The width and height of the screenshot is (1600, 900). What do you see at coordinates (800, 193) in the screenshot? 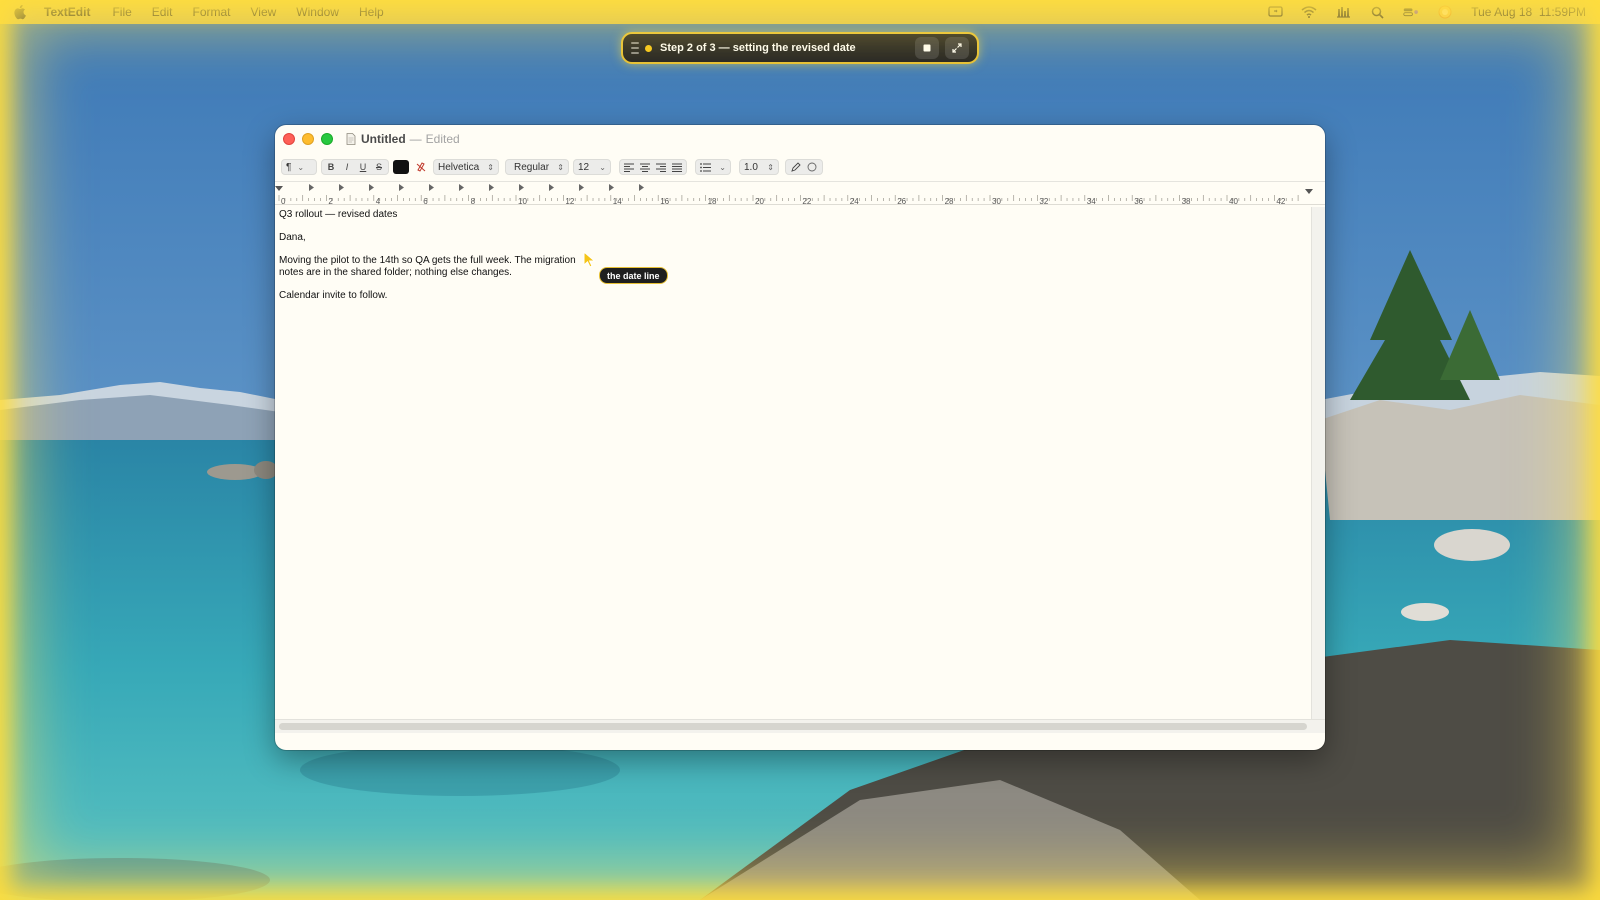
I see `text-ruler: 0 2 4 6 8 10 12 14 16 18 20 22 24 26 28 30 32 34 36 38 40 42` at bounding box center [800, 193].